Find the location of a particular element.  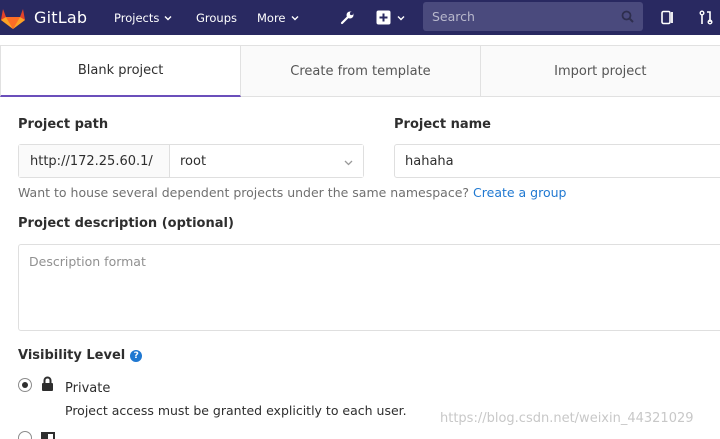

visibility-level-text: Visibility Level is located at coordinates (72, 355).